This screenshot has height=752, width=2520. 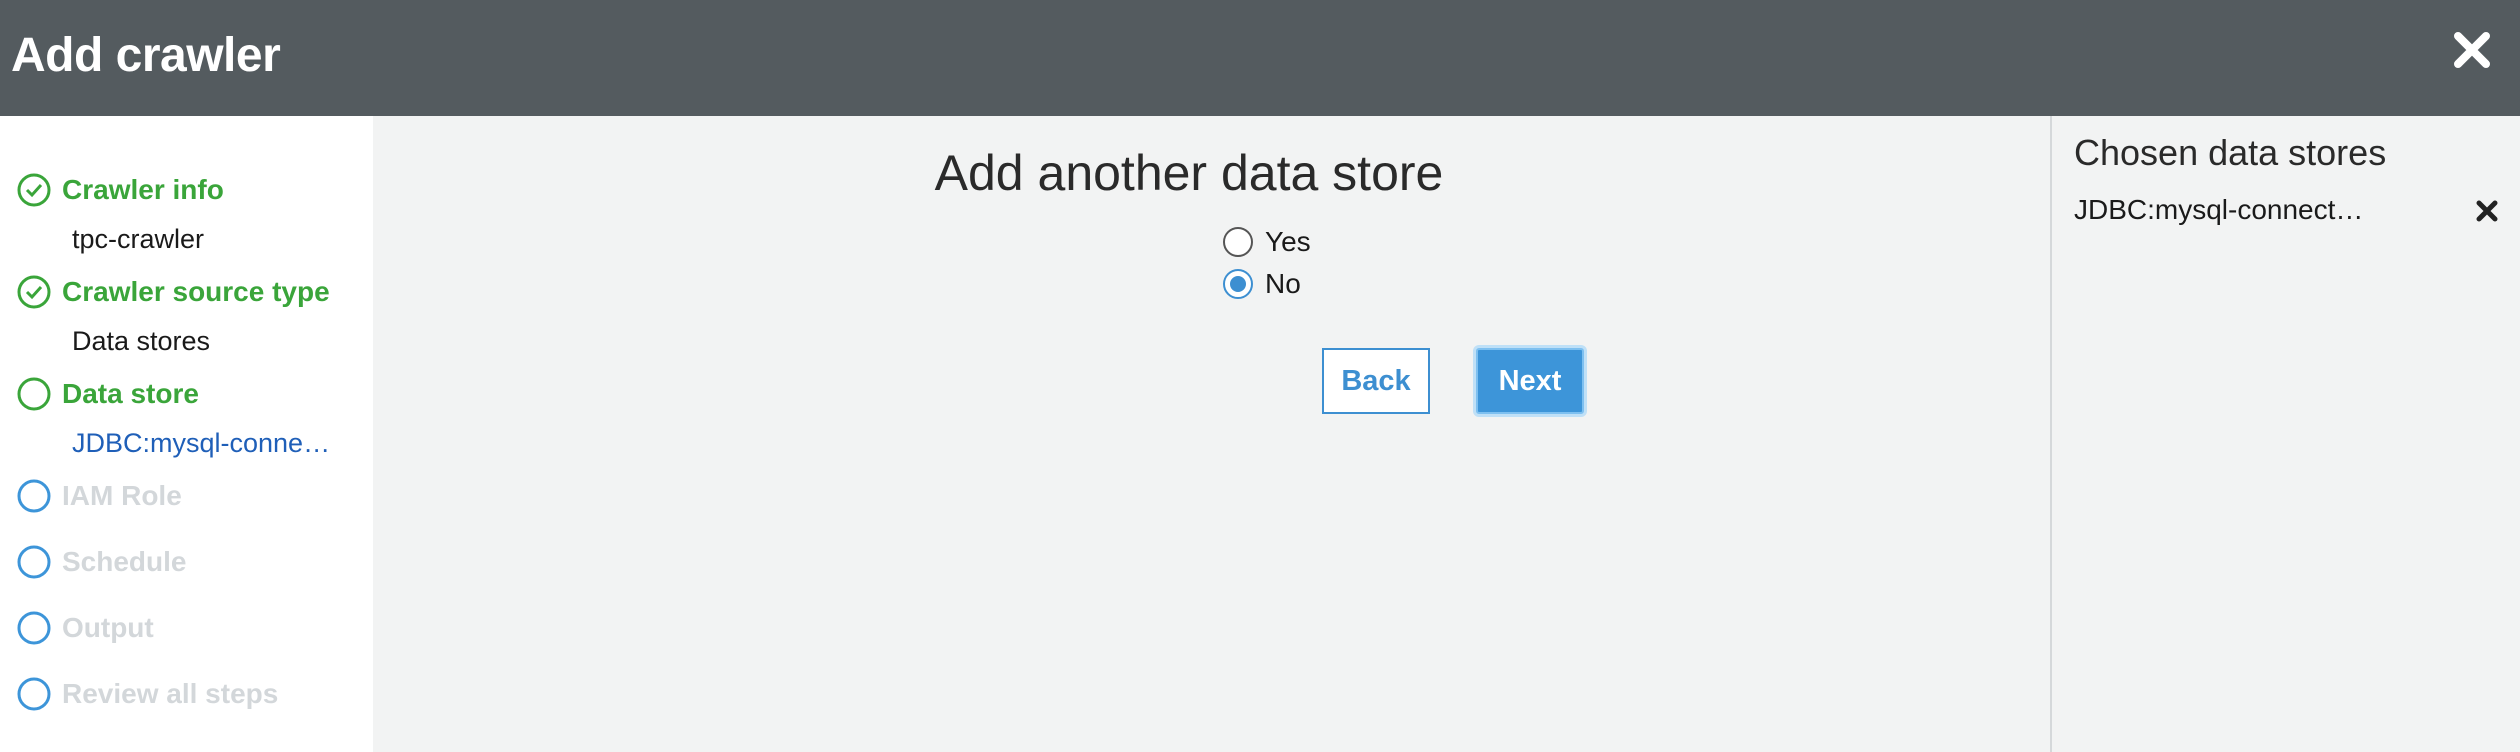 I want to click on modal-title: Add crawler, so click(x=146, y=55).